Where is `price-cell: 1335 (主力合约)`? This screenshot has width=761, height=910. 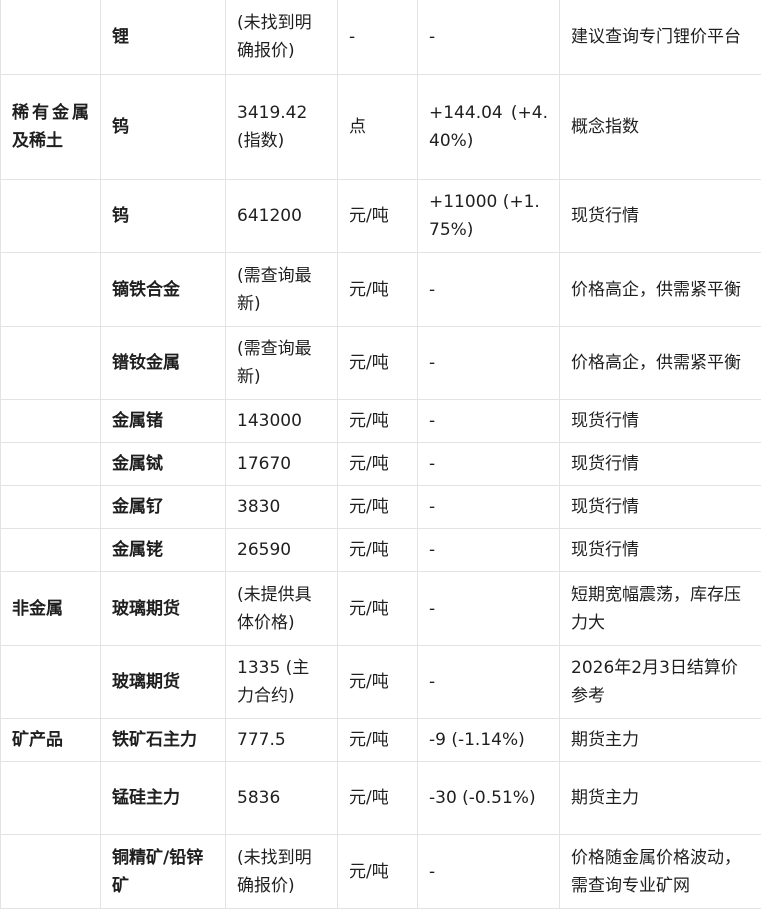 price-cell: 1335 (主力合约) is located at coordinates (281, 682).